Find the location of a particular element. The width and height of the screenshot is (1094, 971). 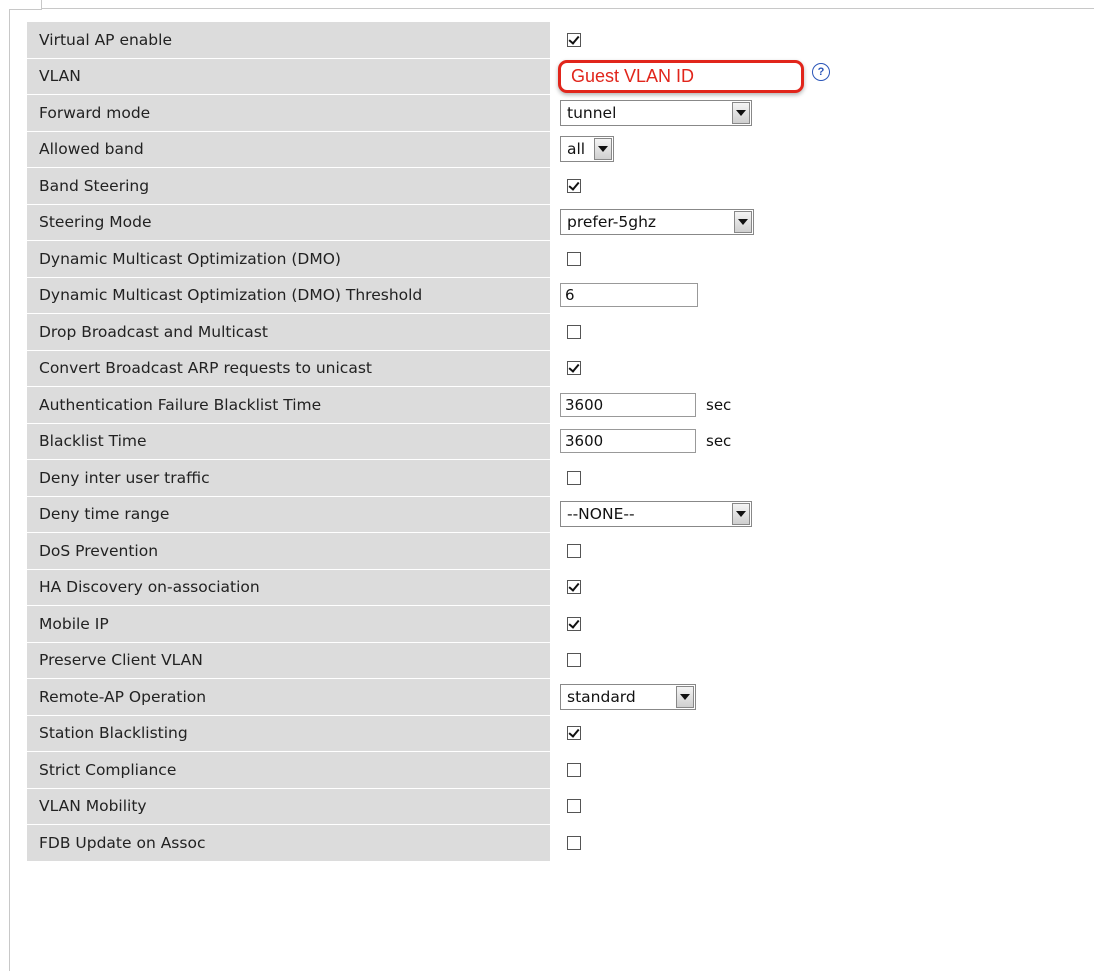

ha-discovery-on-association-checkbox is located at coordinates (574, 587).